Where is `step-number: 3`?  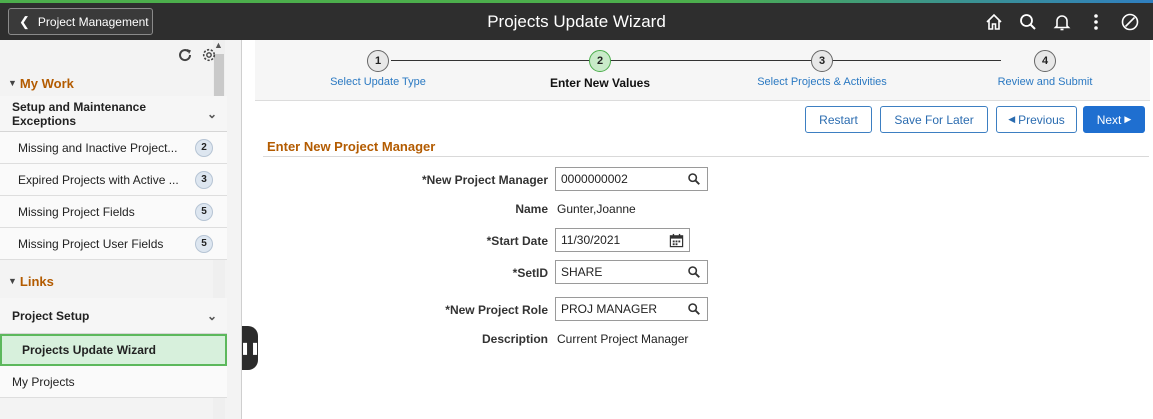
step-number: 3 is located at coordinates (822, 61).